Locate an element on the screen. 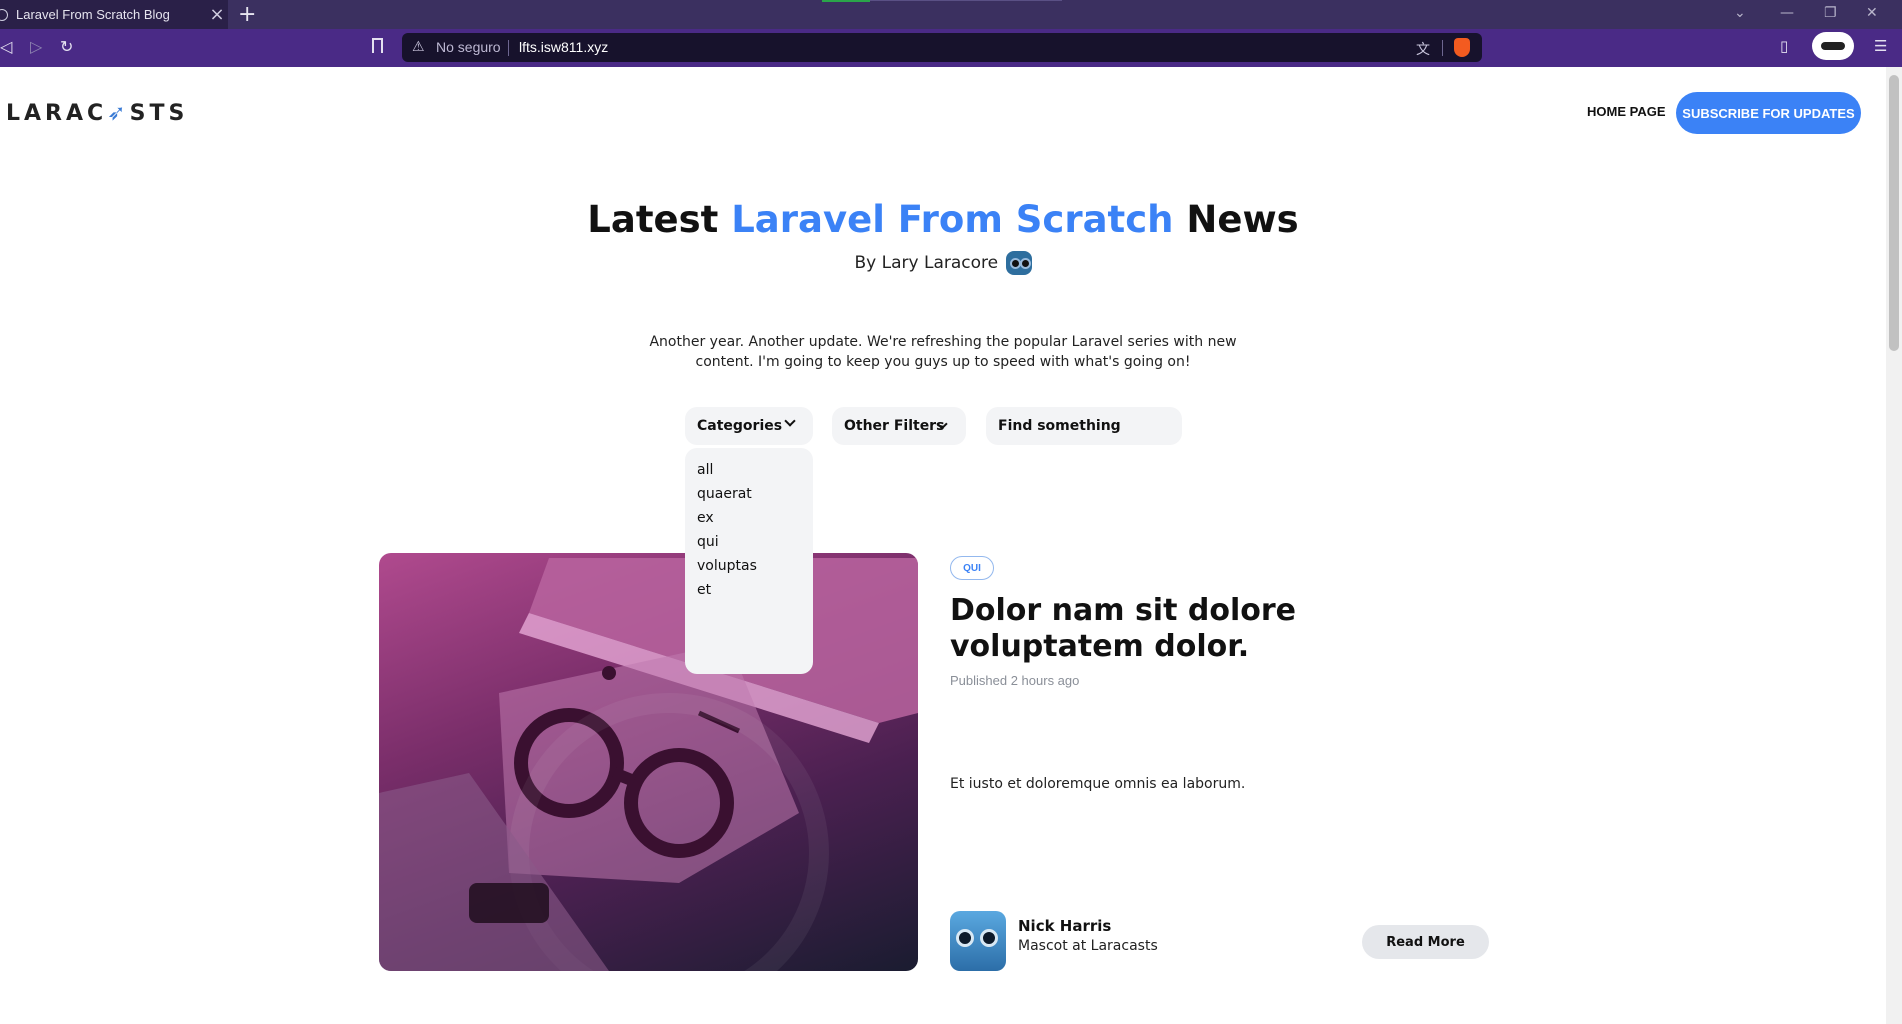 This screenshot has width=1902, height=1024. logo-text-start: LARAC is located at coordinates (57, 113).